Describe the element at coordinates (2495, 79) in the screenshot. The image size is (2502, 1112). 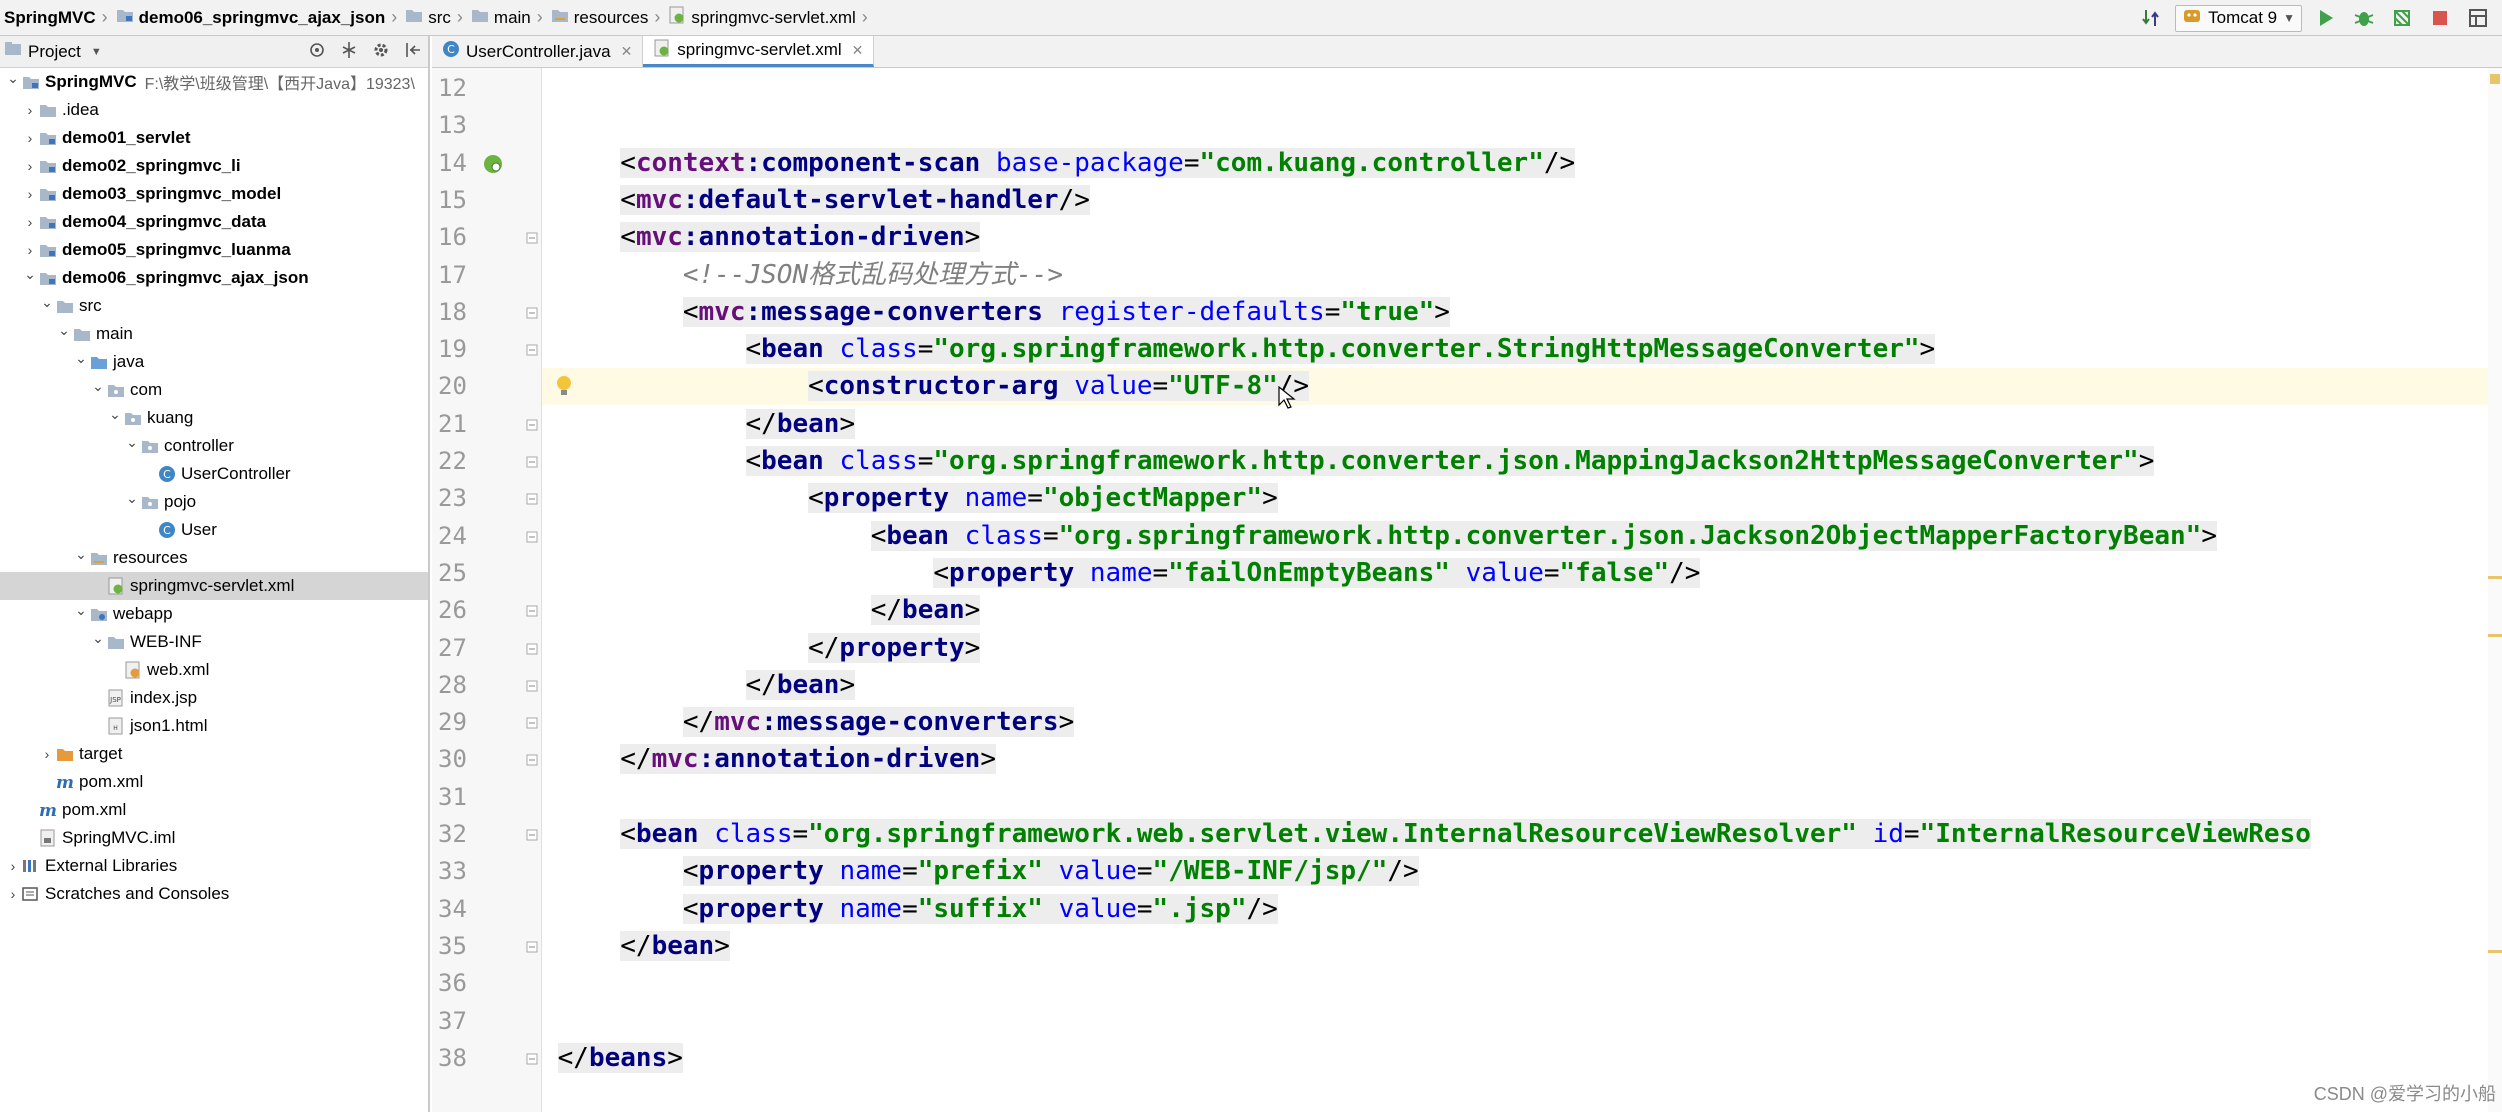
I see `inspection-status-icon` at that location.